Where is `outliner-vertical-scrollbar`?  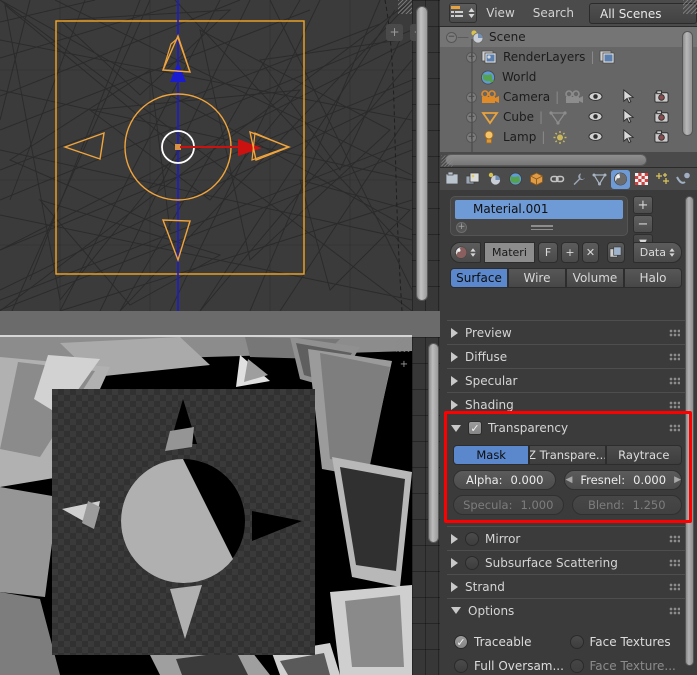 outliner-vertical-scrollbar is located at coordinates (687, 83).